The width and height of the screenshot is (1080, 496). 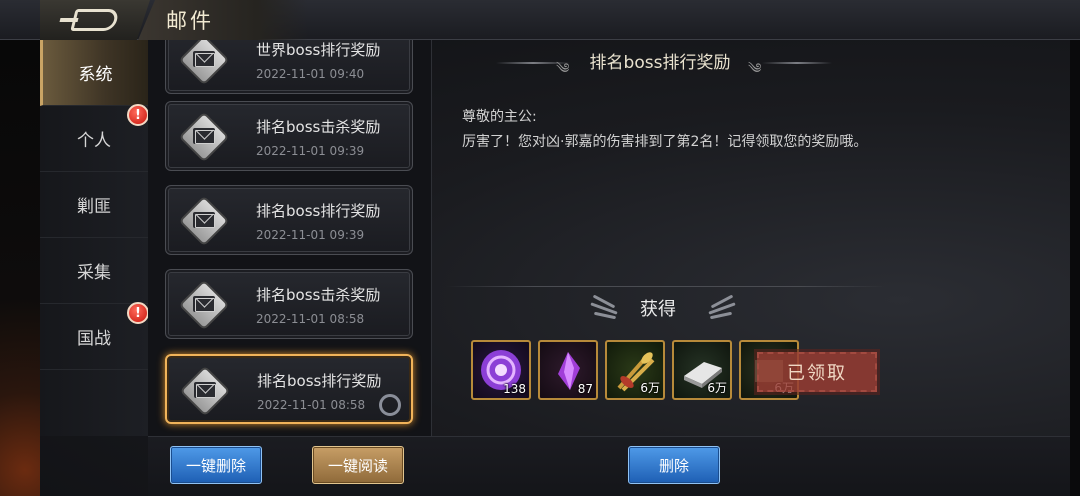 I want to click on decorative-left-strip, so click(x=20, y=268).